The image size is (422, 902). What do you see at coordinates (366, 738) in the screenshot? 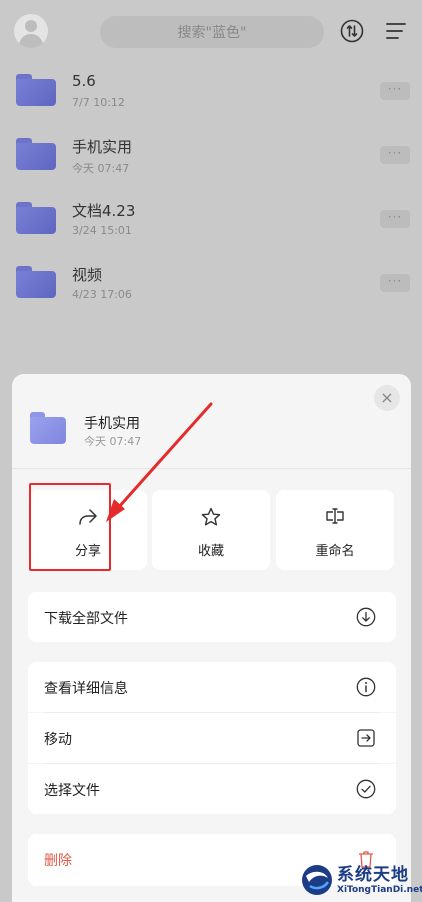
I see `move-icon` at bounding box center [366, 738].